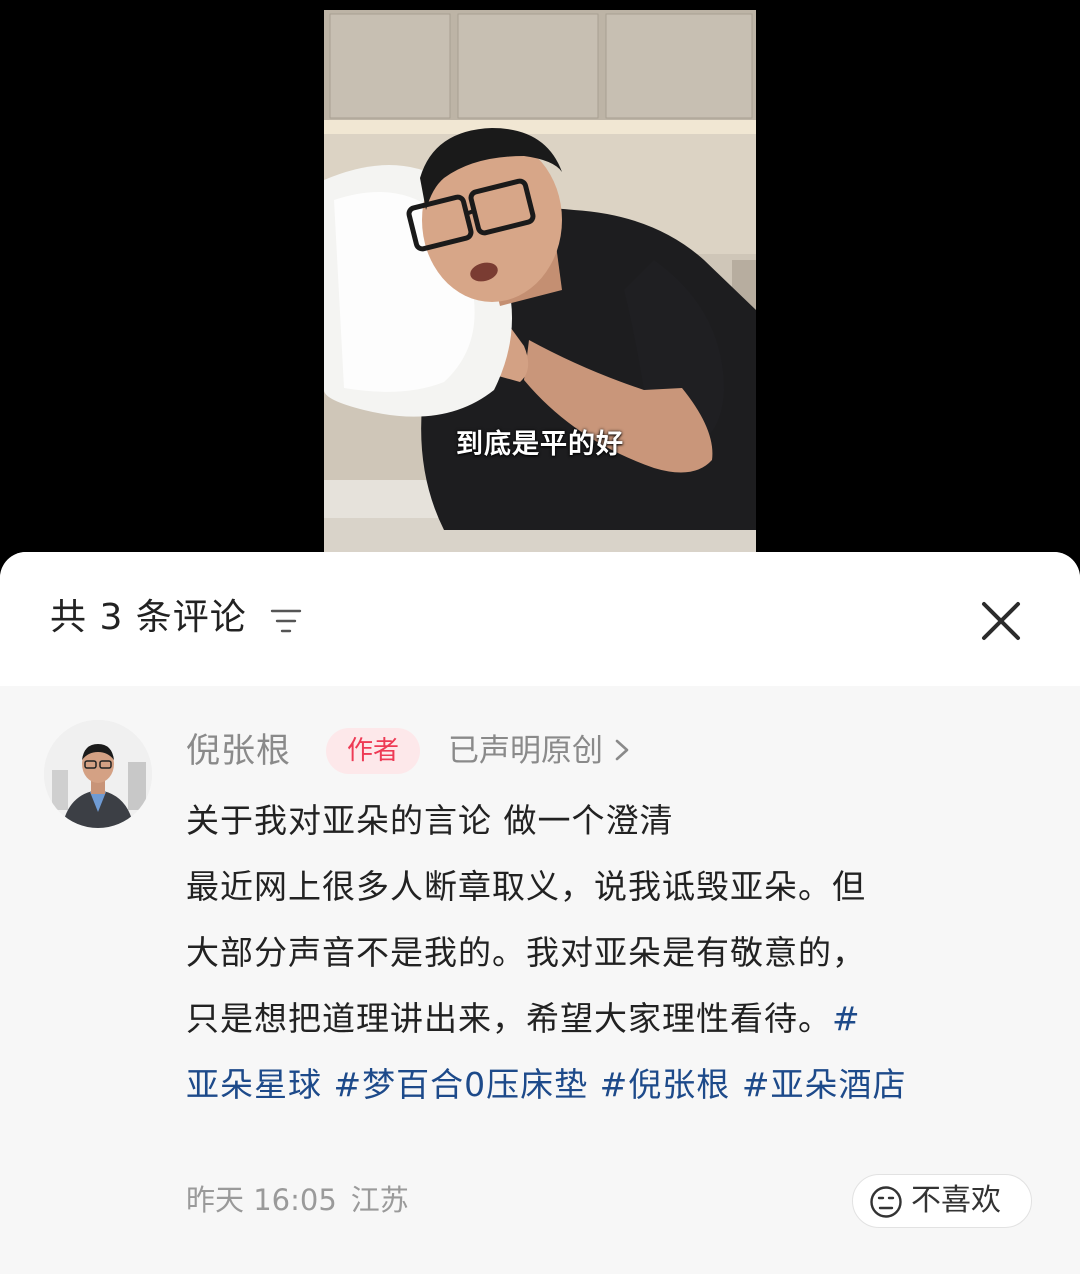 The image size is (1080, 1274). I want to click on comment-meta: 昨天 16:05 江苏, so click(304, 1200).